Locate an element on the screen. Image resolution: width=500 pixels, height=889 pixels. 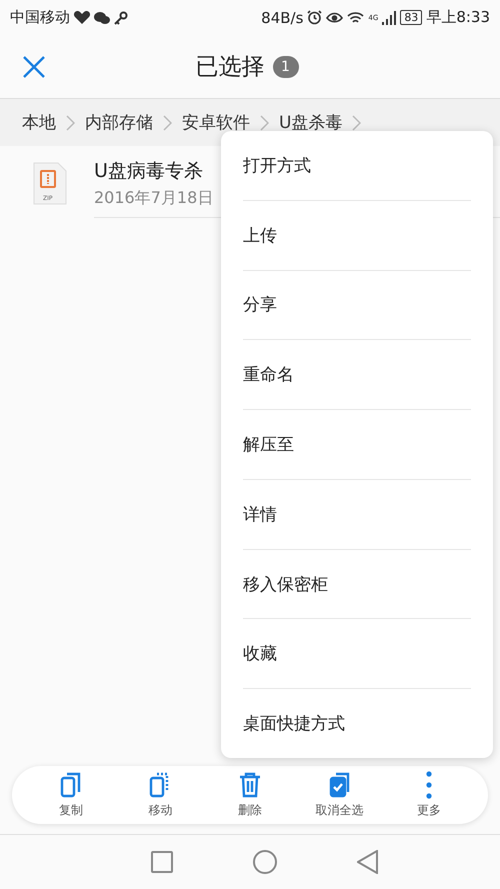
alarm-icon is located at coordinates (314, 17).